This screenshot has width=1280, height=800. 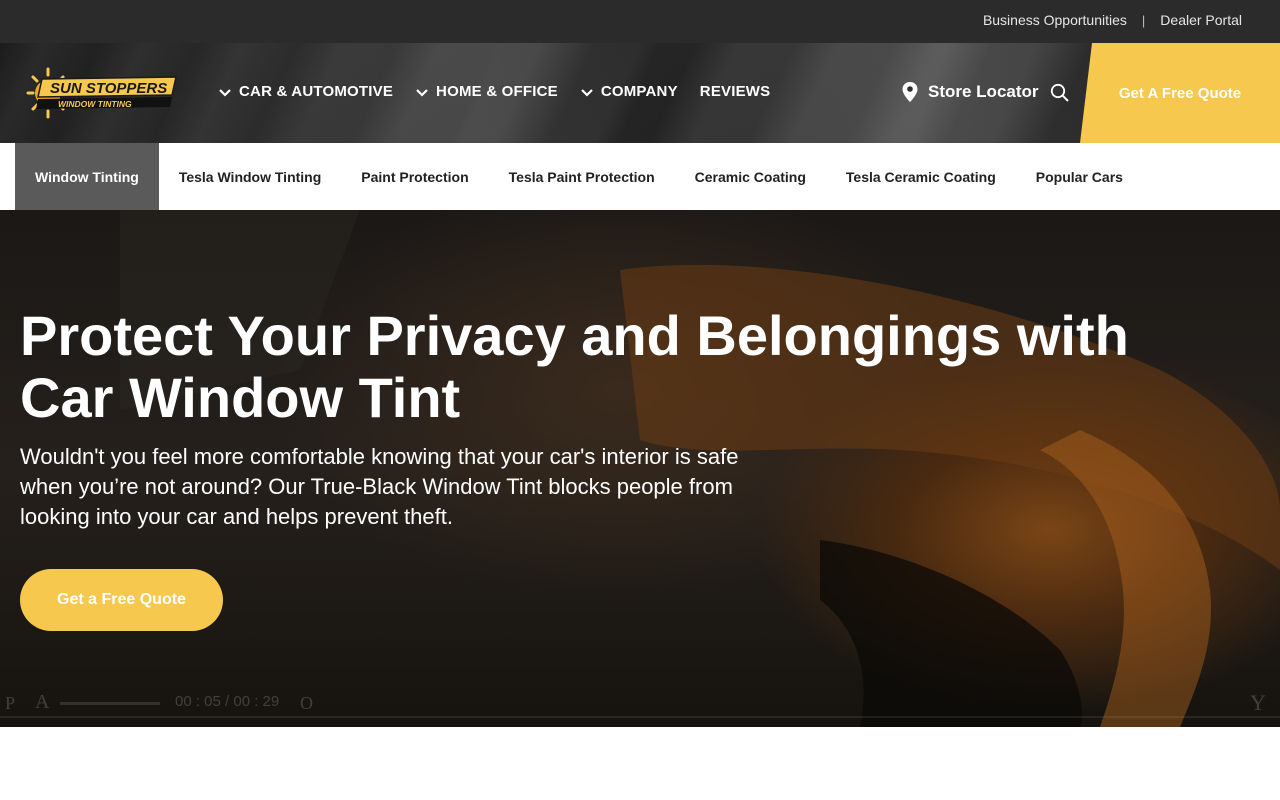 I want to click on nav-label: REVIEWS, so click(x=735, y=91).